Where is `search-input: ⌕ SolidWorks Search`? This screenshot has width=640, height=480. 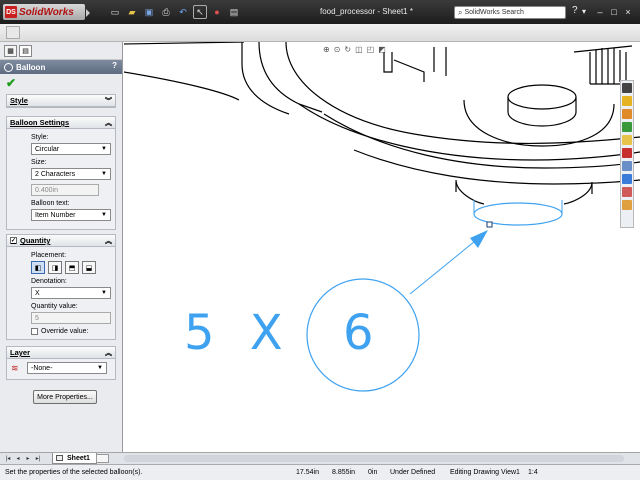
search-input: ⌕ SolidWorks Search is located at coordinates (510, 12).